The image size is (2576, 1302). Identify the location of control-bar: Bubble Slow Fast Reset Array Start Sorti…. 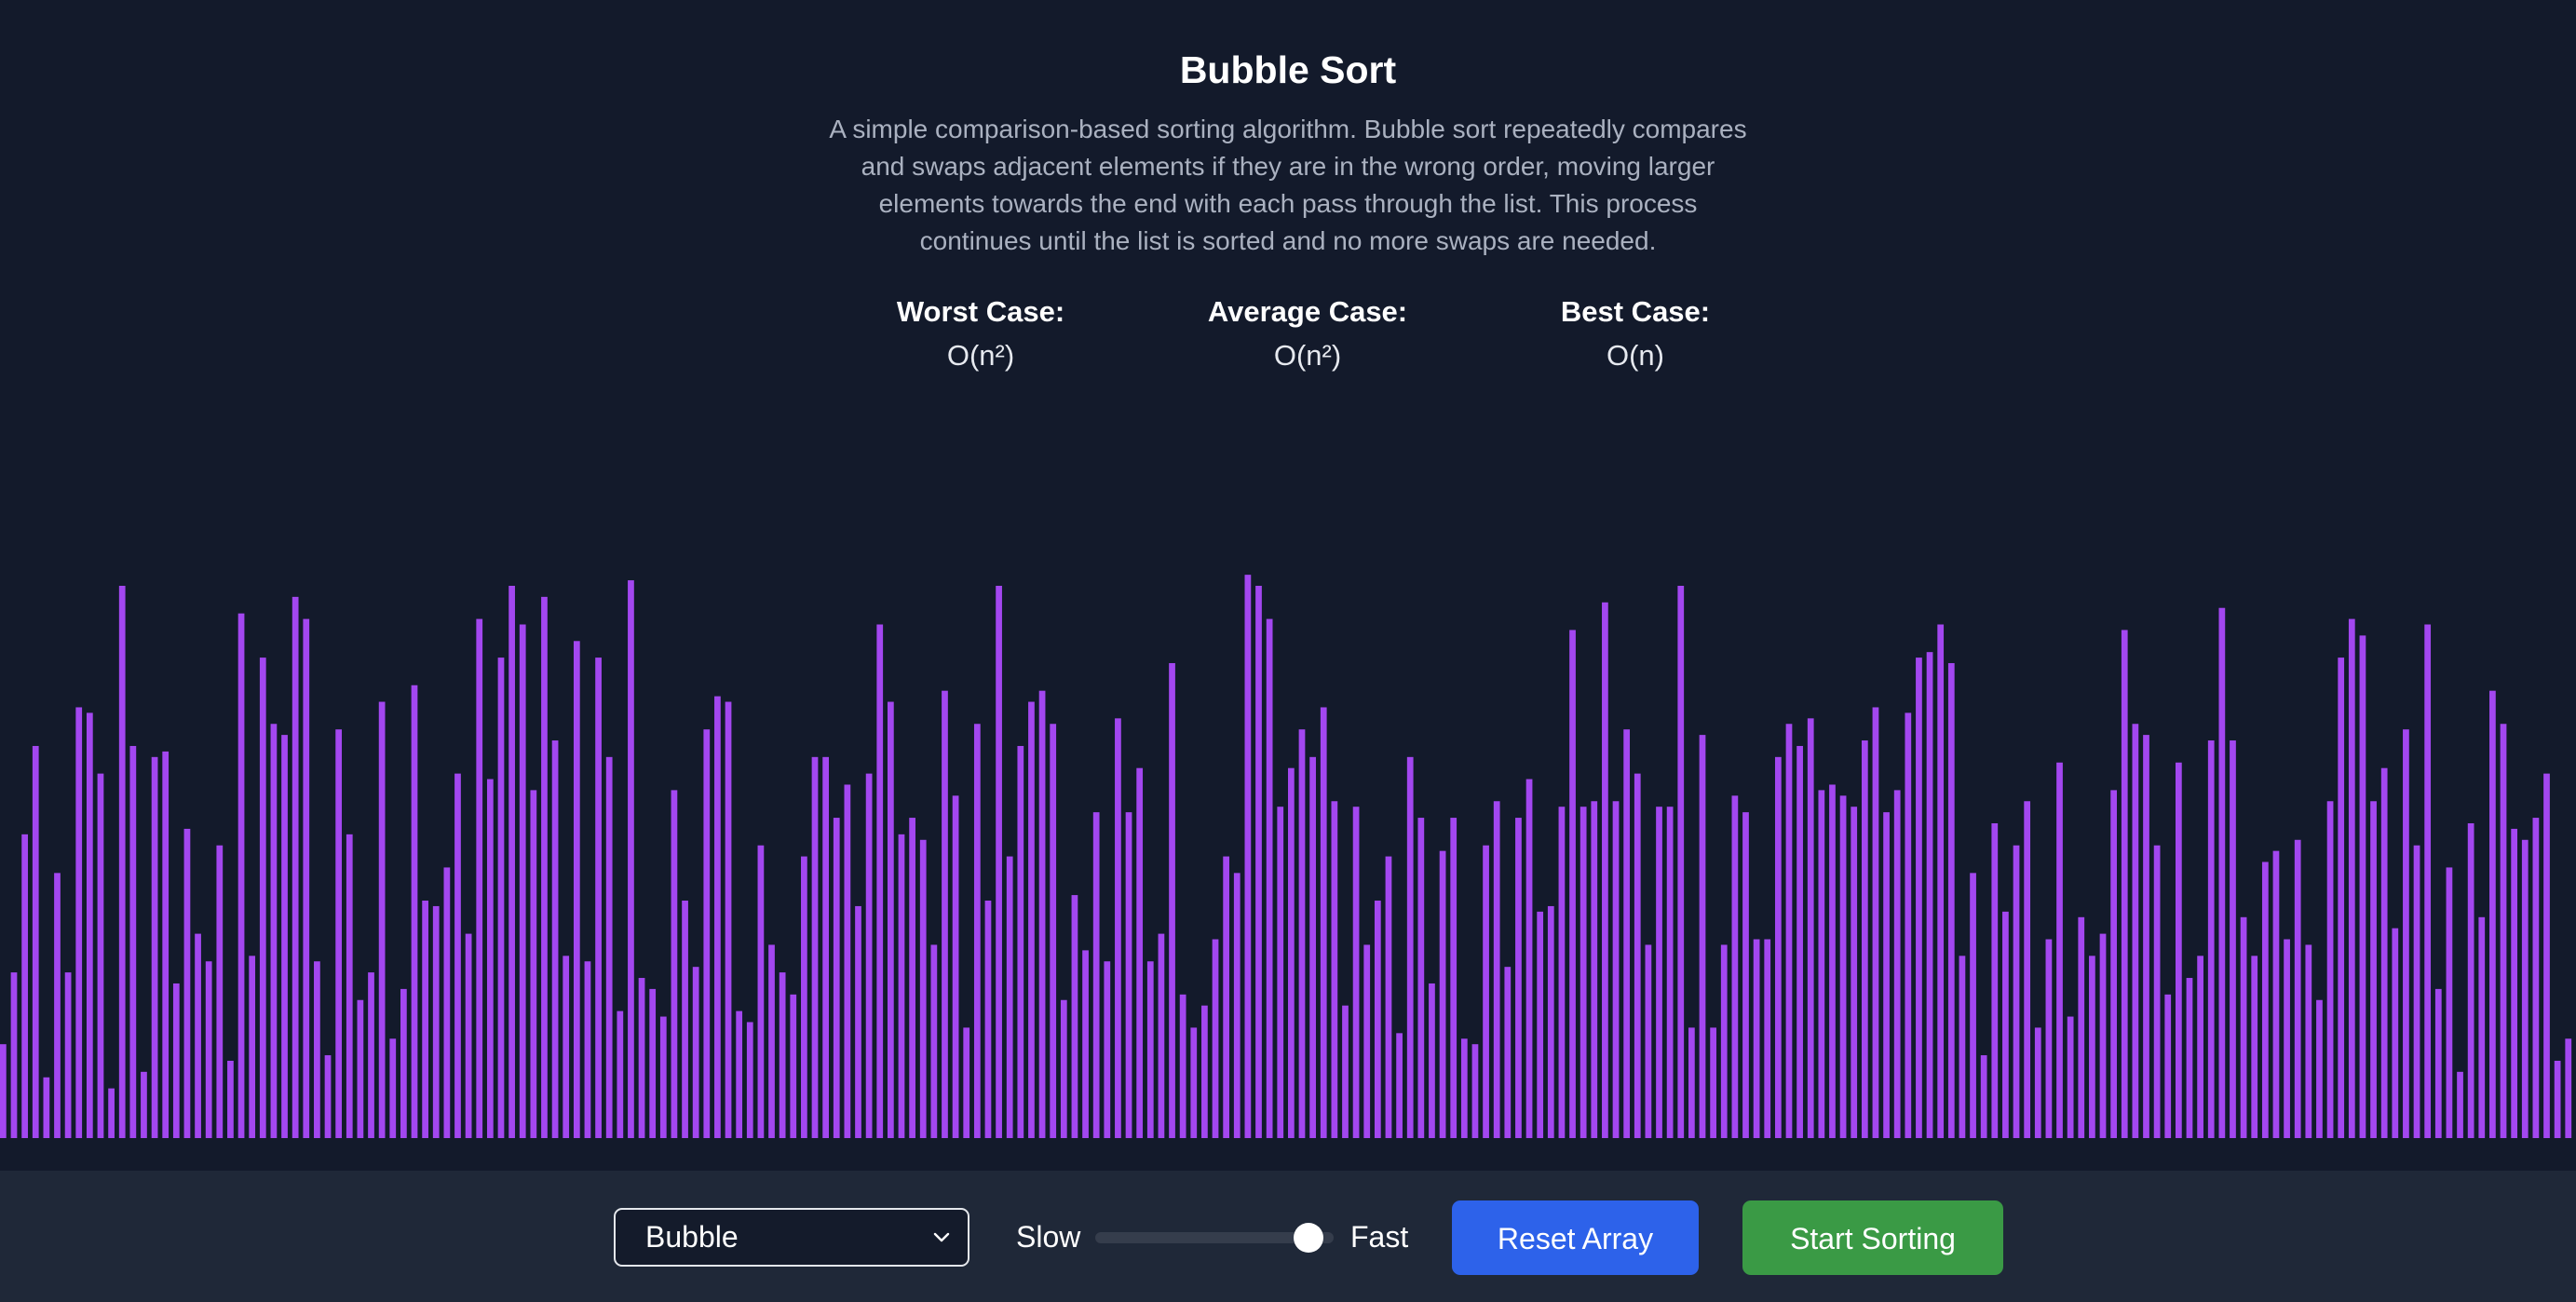
(1288, 1236).